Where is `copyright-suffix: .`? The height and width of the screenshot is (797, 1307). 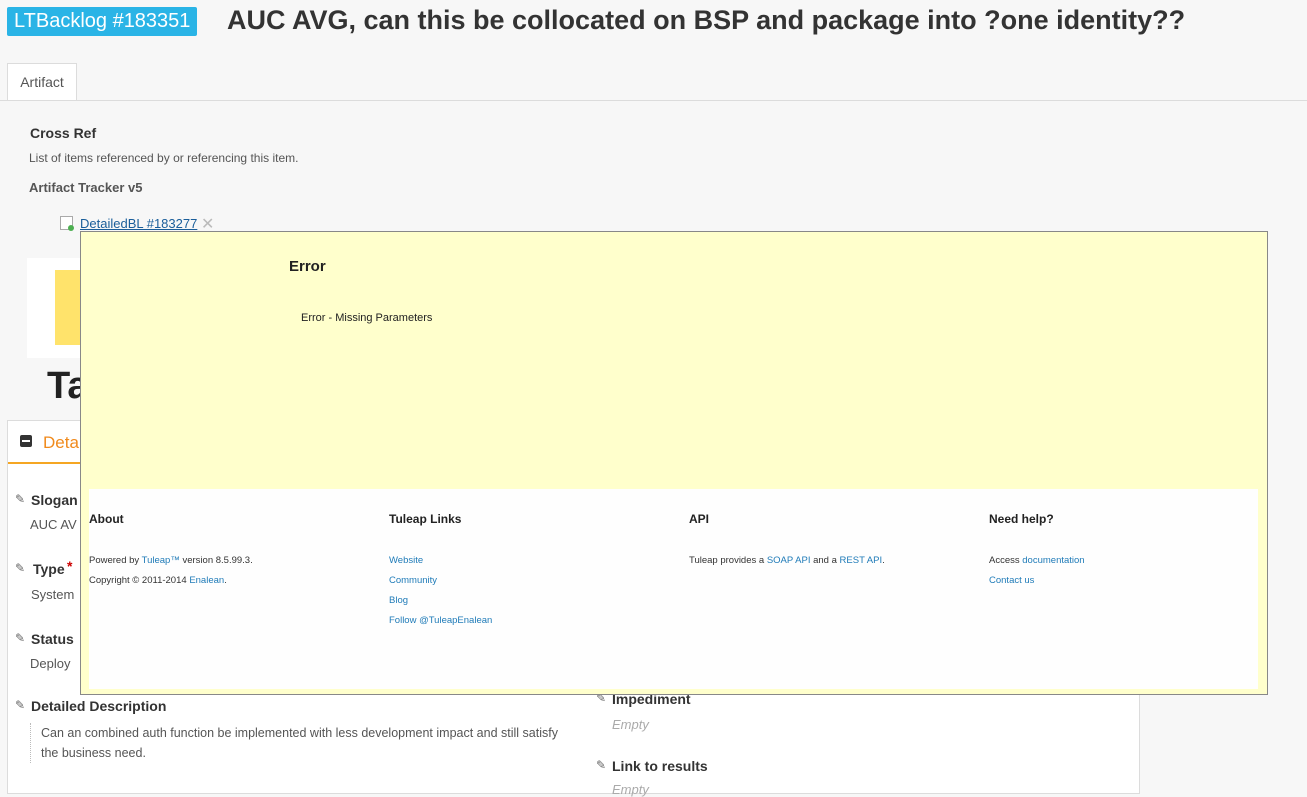
copyright-suffix: . is located at coordinates (225, 580).